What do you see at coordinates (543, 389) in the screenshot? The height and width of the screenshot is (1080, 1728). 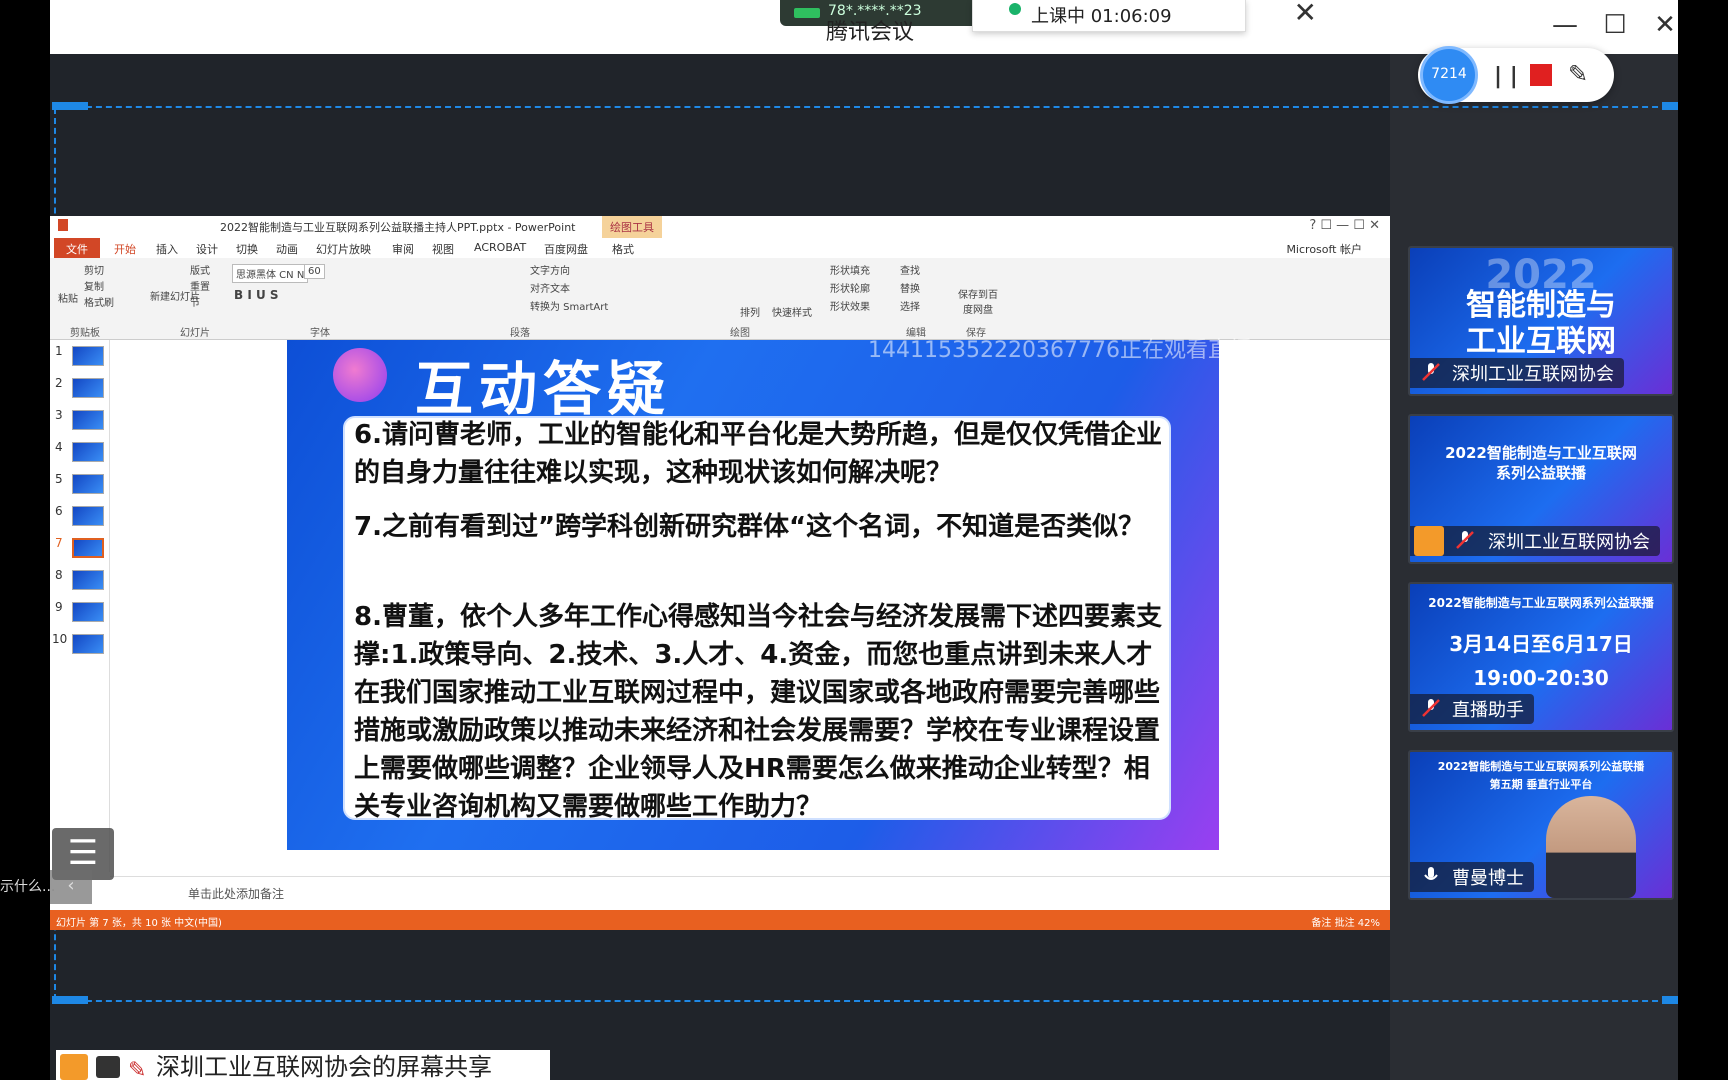 I see `slide-heading: 互动答疑` at bounding box center [543, 389].